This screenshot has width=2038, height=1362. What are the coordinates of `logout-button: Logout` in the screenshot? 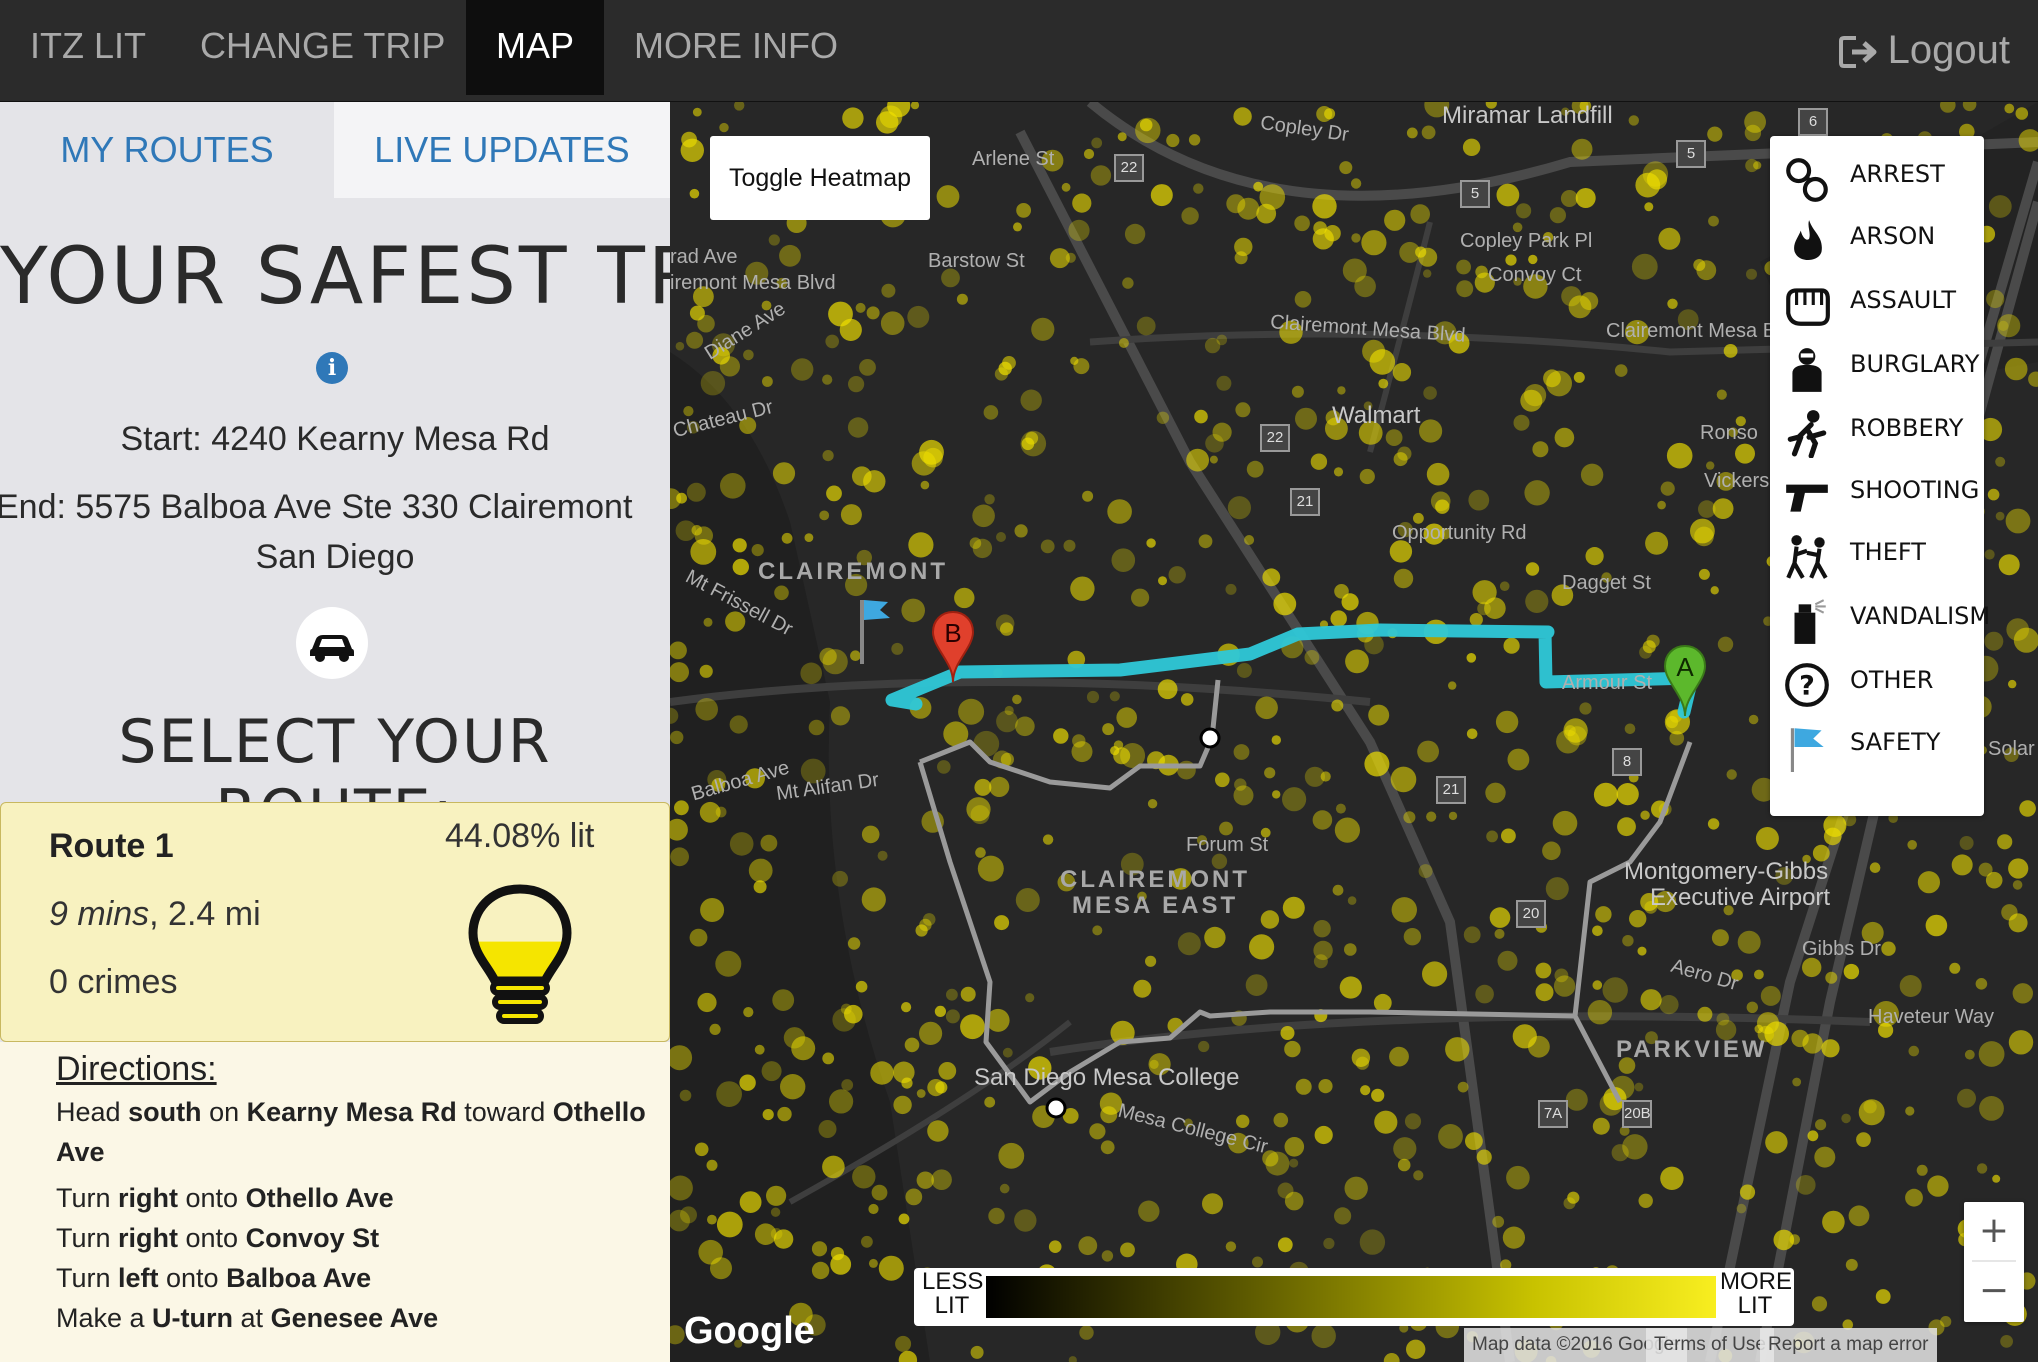 It's located at (1924, 50).